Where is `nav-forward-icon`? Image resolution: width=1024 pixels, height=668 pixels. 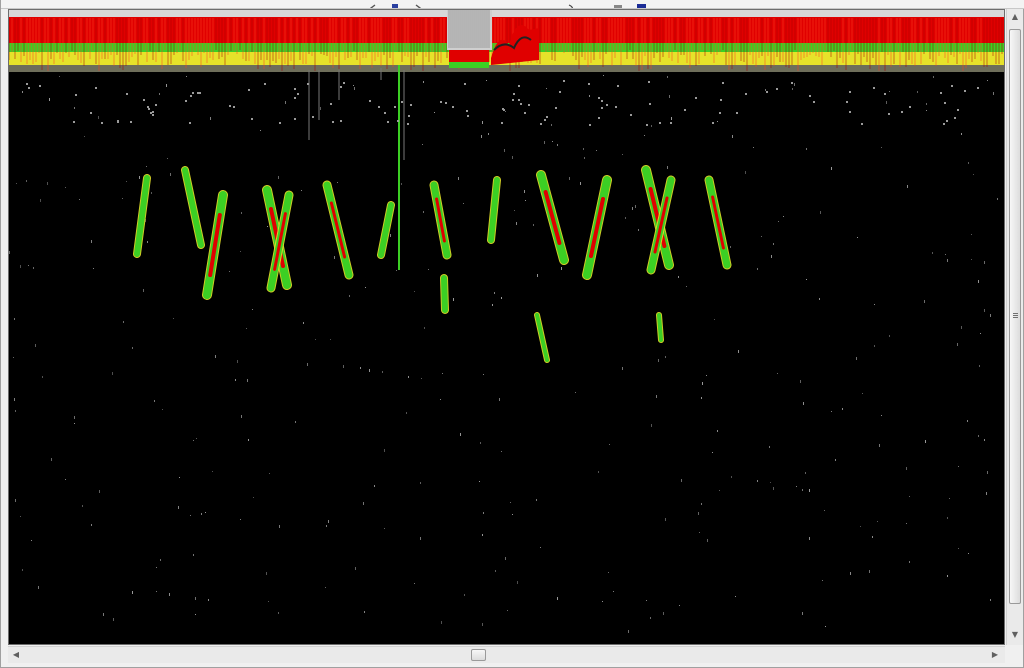 nav-forward-icon is located at coordinates (418, 4).